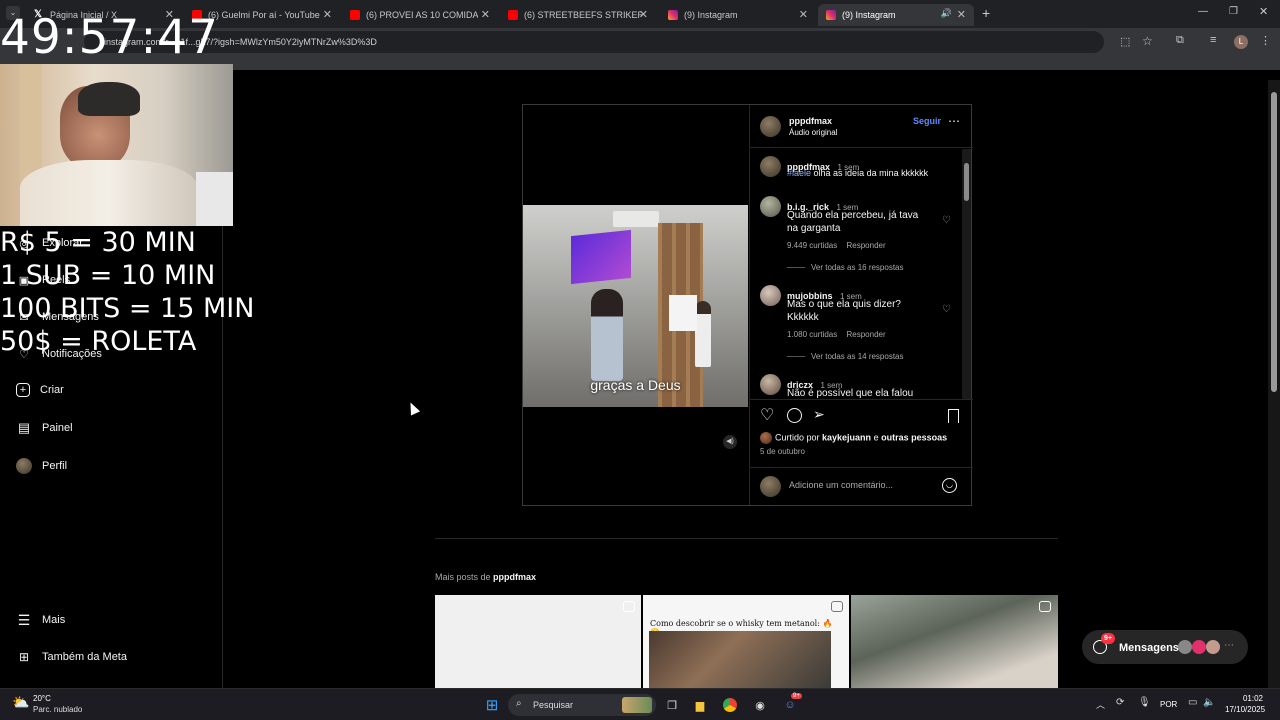  What do you see at coordinates (635, 305) in the screenshot?
I see `reel-video: graças a Deus ◀)` at bounding box center [635, 305].